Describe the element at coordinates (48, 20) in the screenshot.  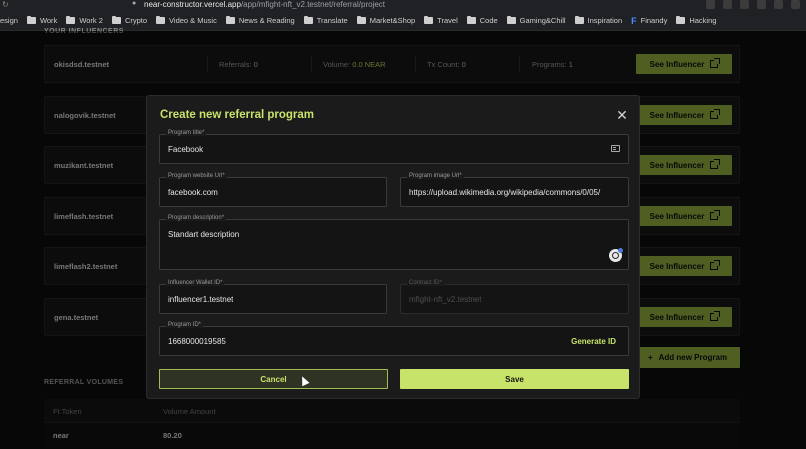
I see `bookmark-label: Work` at that location.